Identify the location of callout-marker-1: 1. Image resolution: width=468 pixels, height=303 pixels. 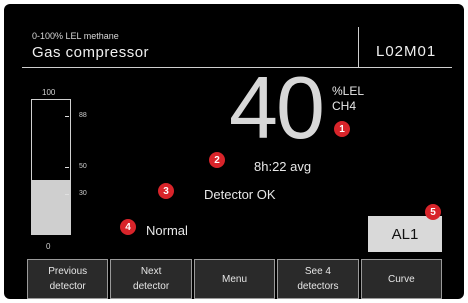
(342, 129).